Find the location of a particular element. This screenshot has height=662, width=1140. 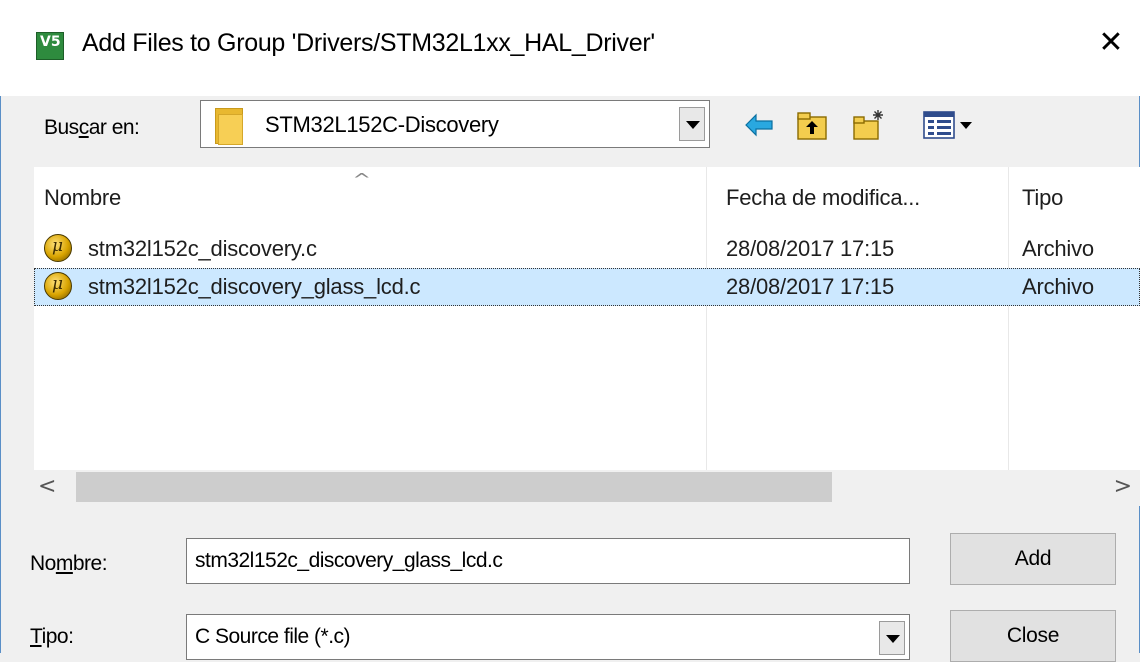

current-folder: STM32L152C-Discovery is located at coordinates (382, 124).